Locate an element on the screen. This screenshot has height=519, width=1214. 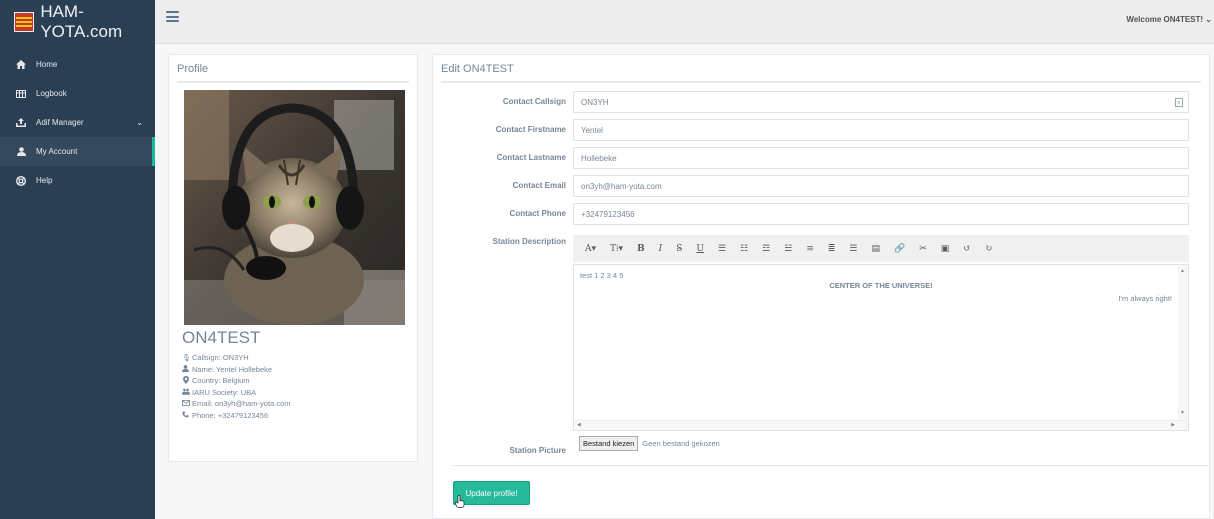
sidebar-item-help: Help is located at coordinates (77, 180).